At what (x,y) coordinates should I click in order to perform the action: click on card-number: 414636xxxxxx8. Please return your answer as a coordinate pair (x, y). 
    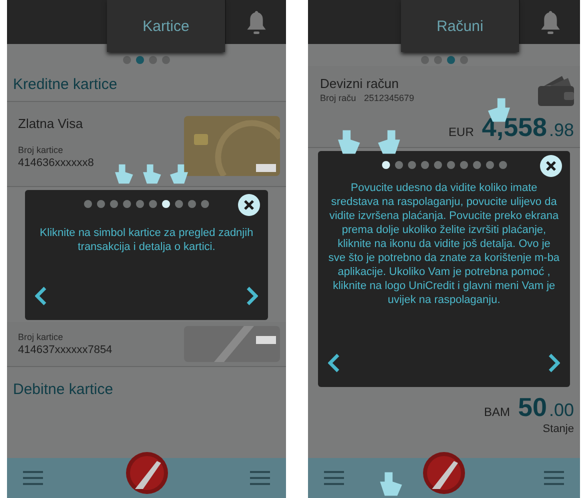
    Looking at the image, I should click on (56, 163).